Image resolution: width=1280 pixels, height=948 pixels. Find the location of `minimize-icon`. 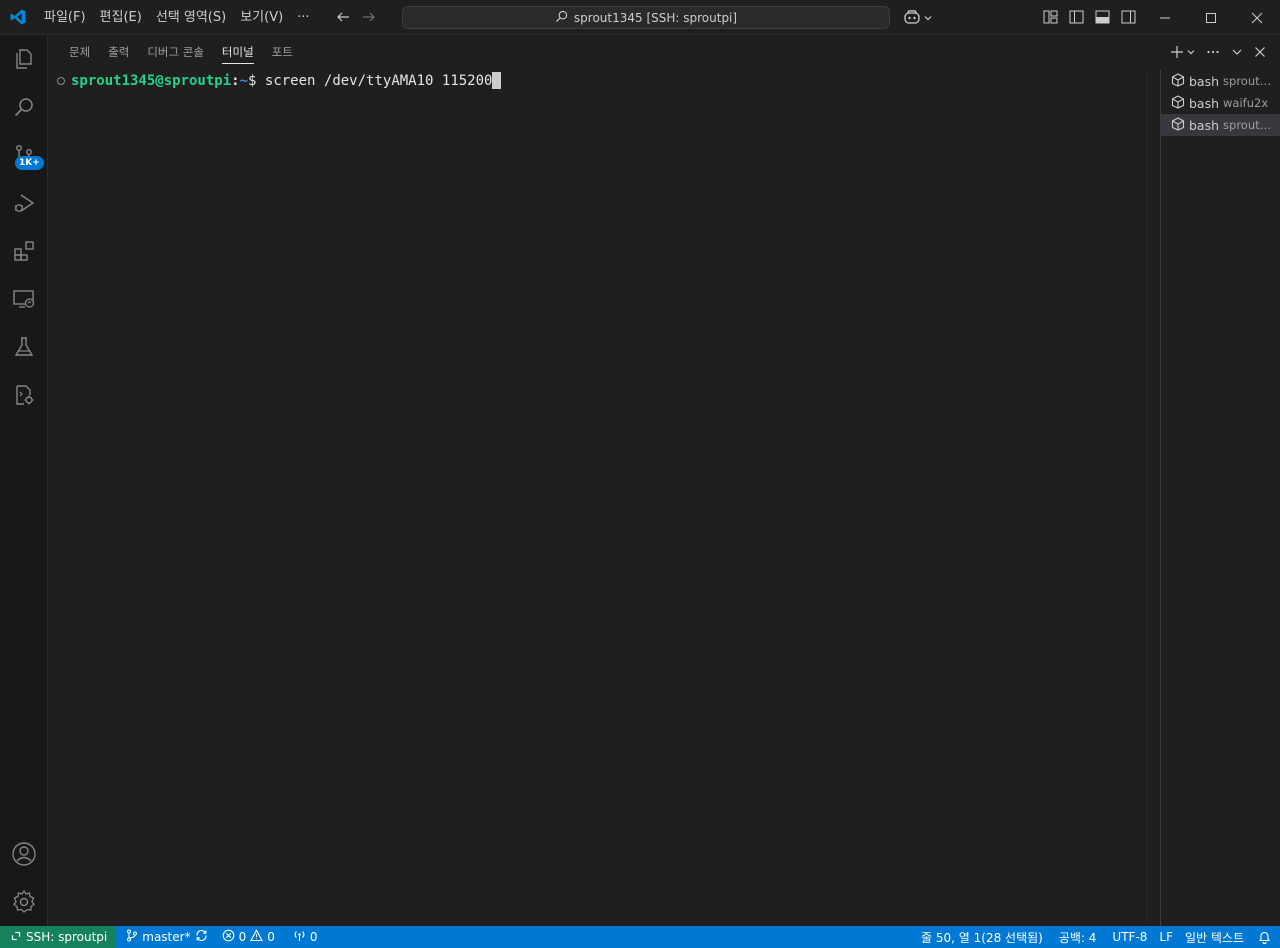

minimize-icon is located at coordinates (1165, 17).